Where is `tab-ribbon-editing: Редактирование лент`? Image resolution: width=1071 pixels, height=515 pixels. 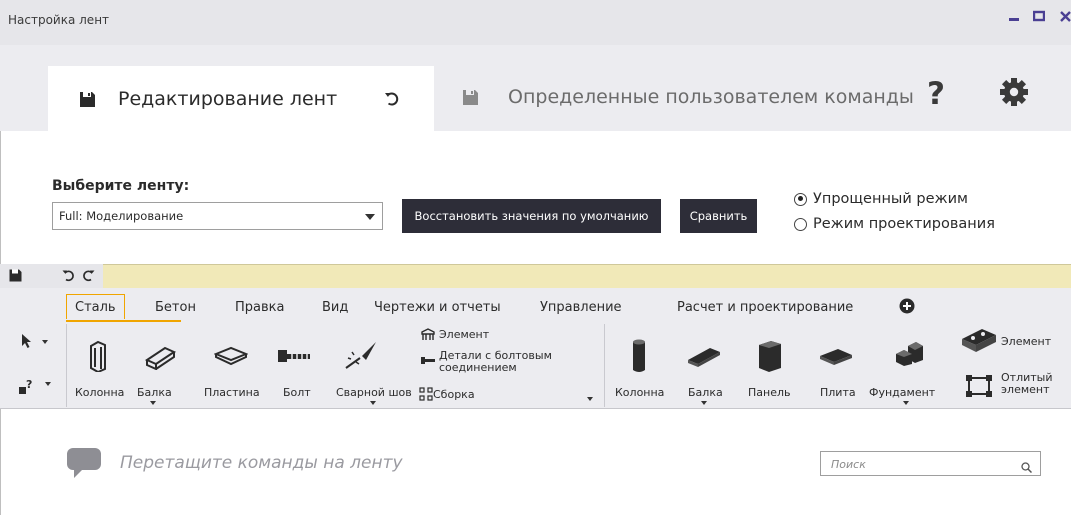
tab-ribbon-editing: Редактирование лент is located at coordinates (241, 99).